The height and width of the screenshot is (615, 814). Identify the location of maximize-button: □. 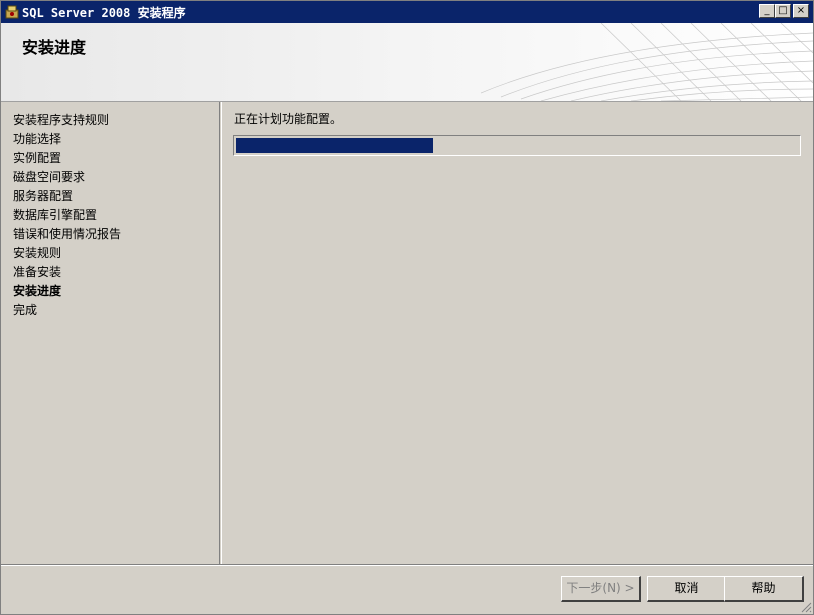
(783, 11).